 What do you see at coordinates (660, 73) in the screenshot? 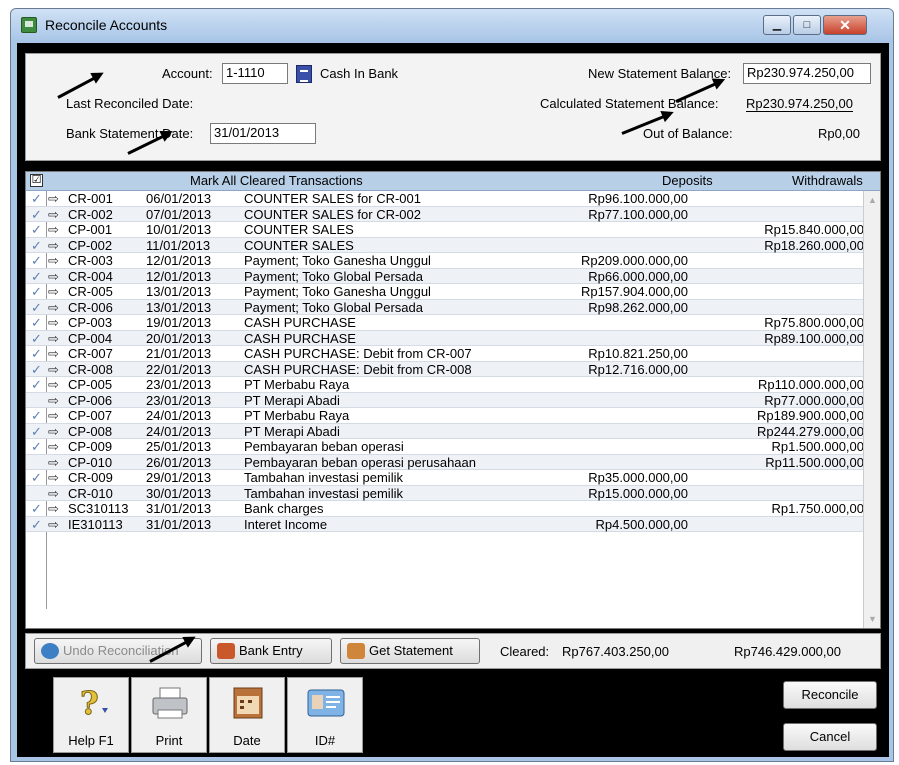
I see `new-statement-balance-label: New Statement Balance:` at bounding box center [660, 73].